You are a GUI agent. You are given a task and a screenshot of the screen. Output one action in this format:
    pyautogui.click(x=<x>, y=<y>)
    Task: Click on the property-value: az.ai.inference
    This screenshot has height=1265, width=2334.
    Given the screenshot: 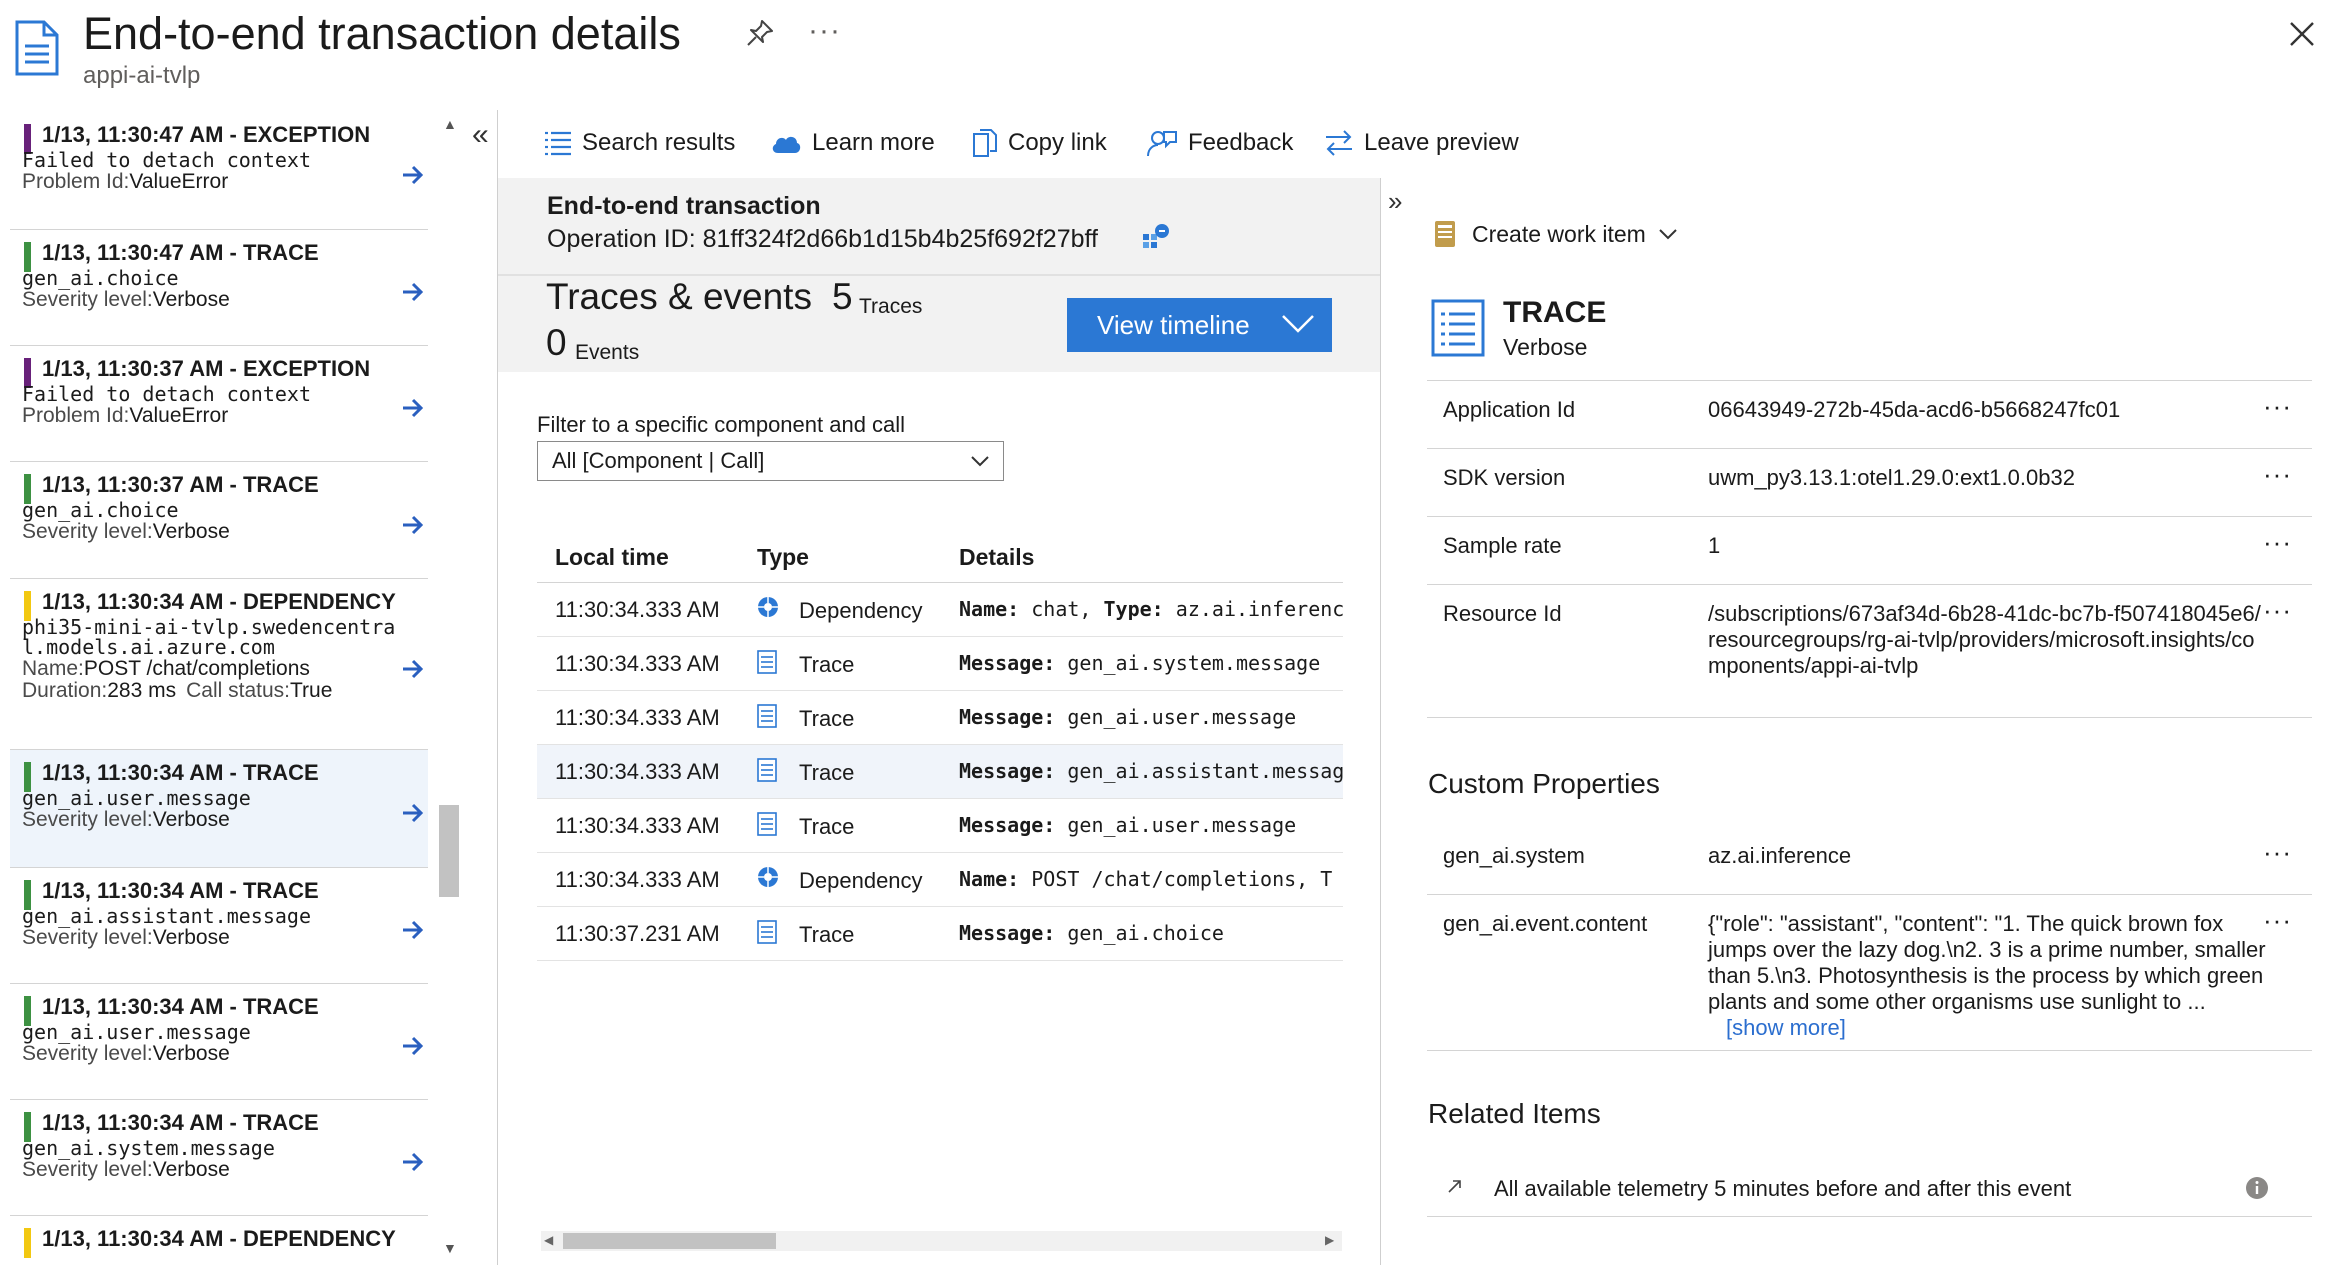 What is the action you would take?
    pyautogui.click(x=1988, y=856)
    